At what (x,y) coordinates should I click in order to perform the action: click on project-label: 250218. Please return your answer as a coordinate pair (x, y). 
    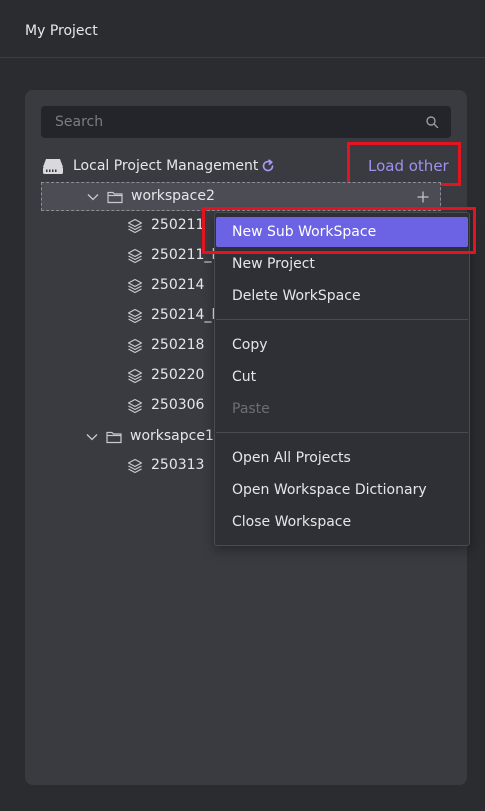
    Looking at the image, I should click on (178, 345).